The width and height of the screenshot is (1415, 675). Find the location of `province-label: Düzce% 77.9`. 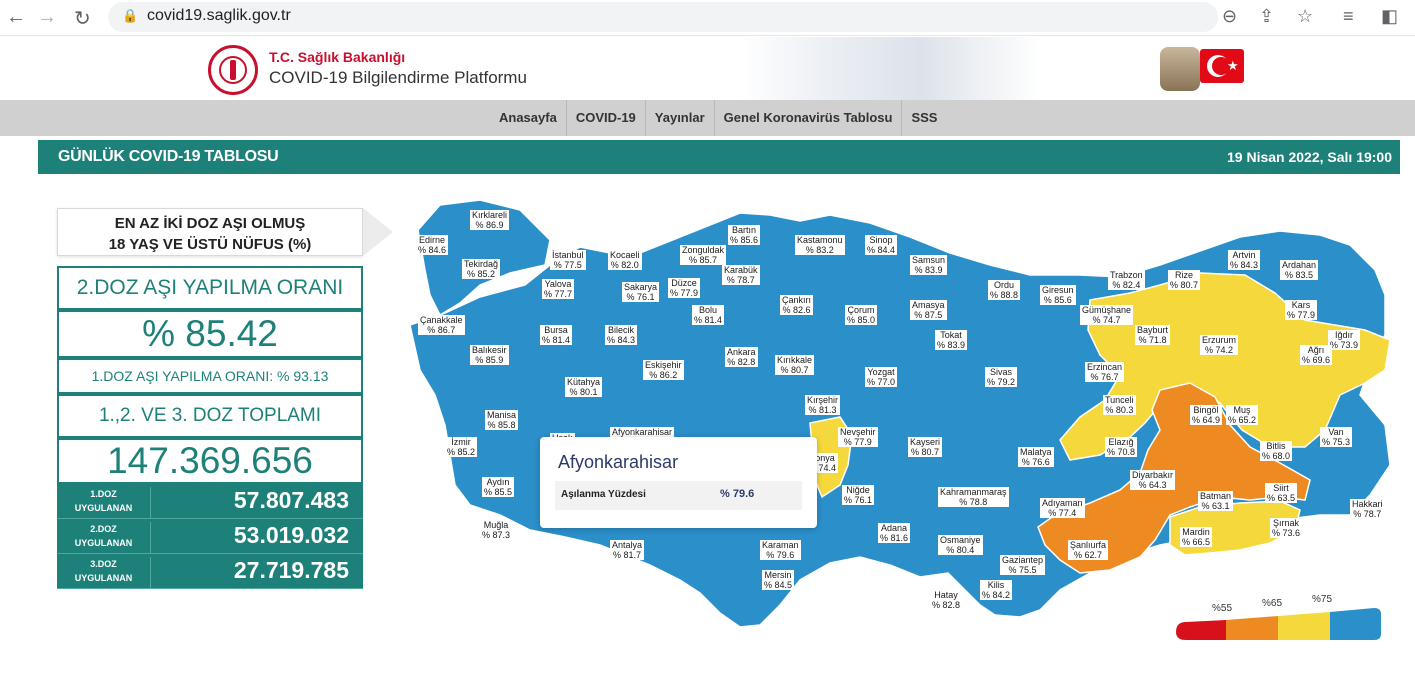

province-label: Düzce% 77.9 is located at coordinates (684, 288).